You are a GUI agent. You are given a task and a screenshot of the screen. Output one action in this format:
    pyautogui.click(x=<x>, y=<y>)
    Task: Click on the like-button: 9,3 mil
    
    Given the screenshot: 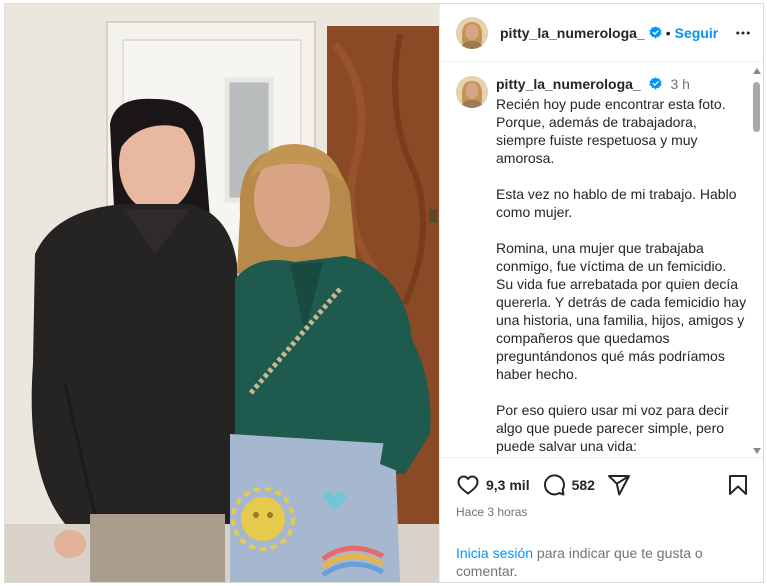 What is the action you would take?
    pyautogui.click(x=493, y=485)
    